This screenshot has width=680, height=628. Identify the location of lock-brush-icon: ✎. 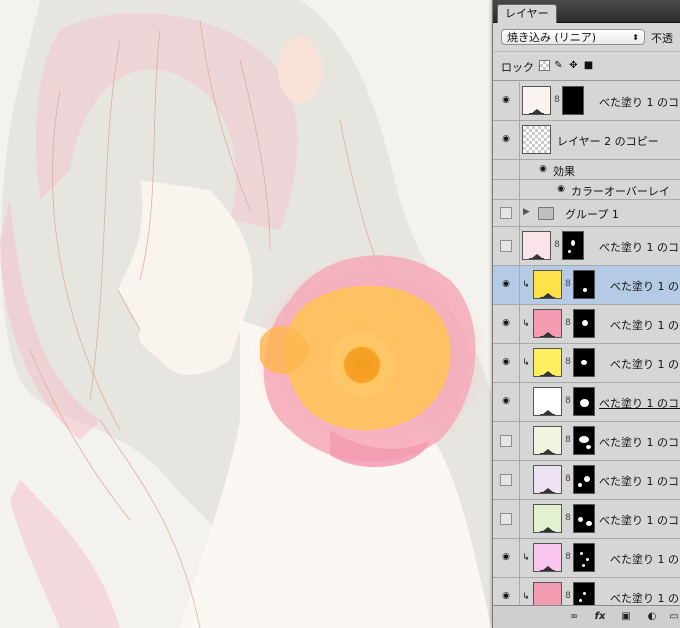
(558, 65).